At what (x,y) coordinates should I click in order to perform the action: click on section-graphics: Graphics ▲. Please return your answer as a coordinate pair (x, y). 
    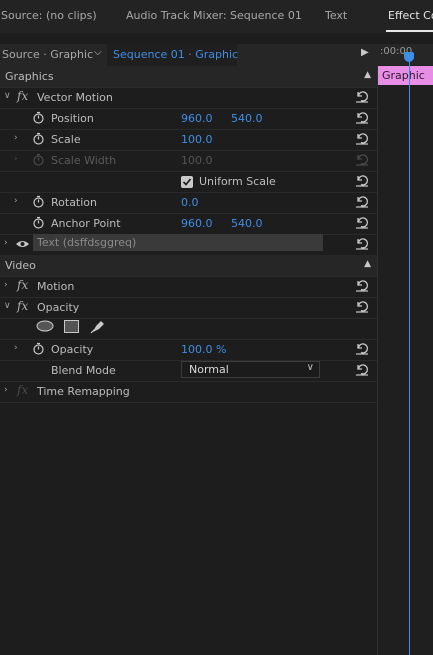
    Looking at the image, I should click on (188, 77).